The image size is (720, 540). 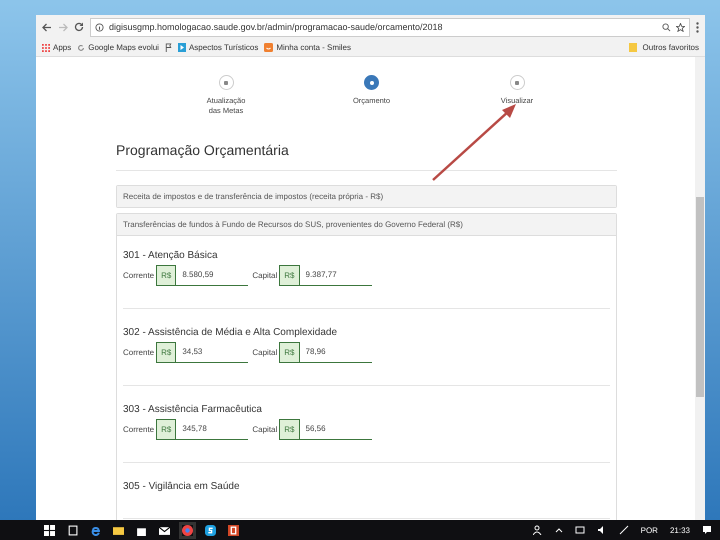 I want to click on bookmark-link: Minha conta - Smiles, so click(x=314, y=47).